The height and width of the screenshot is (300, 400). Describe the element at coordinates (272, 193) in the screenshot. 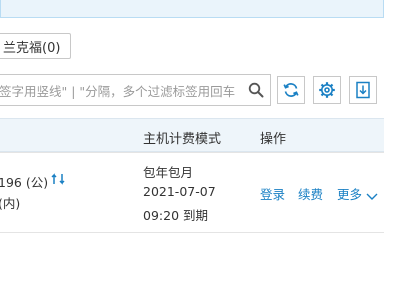

I see `login-link: 登录` at that location.